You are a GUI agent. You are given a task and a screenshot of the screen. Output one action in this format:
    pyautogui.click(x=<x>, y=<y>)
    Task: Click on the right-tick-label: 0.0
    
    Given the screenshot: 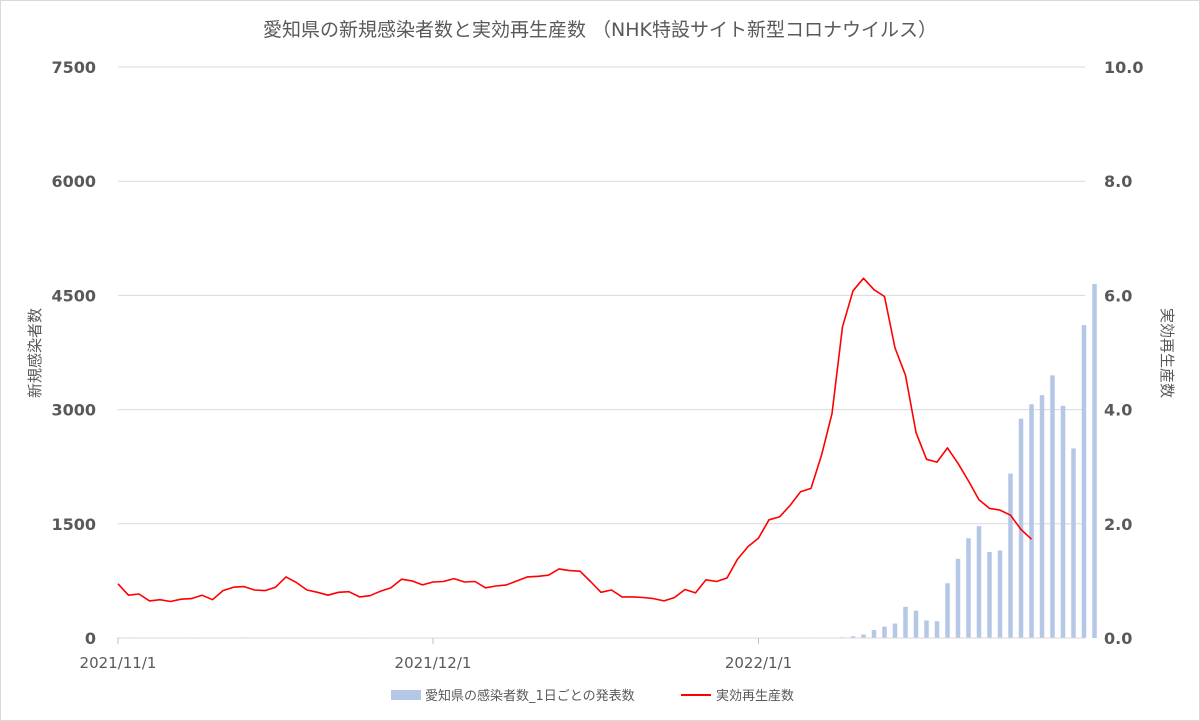 What is the action you would take?
    pyautogui.click(x=1118, y=638)
    